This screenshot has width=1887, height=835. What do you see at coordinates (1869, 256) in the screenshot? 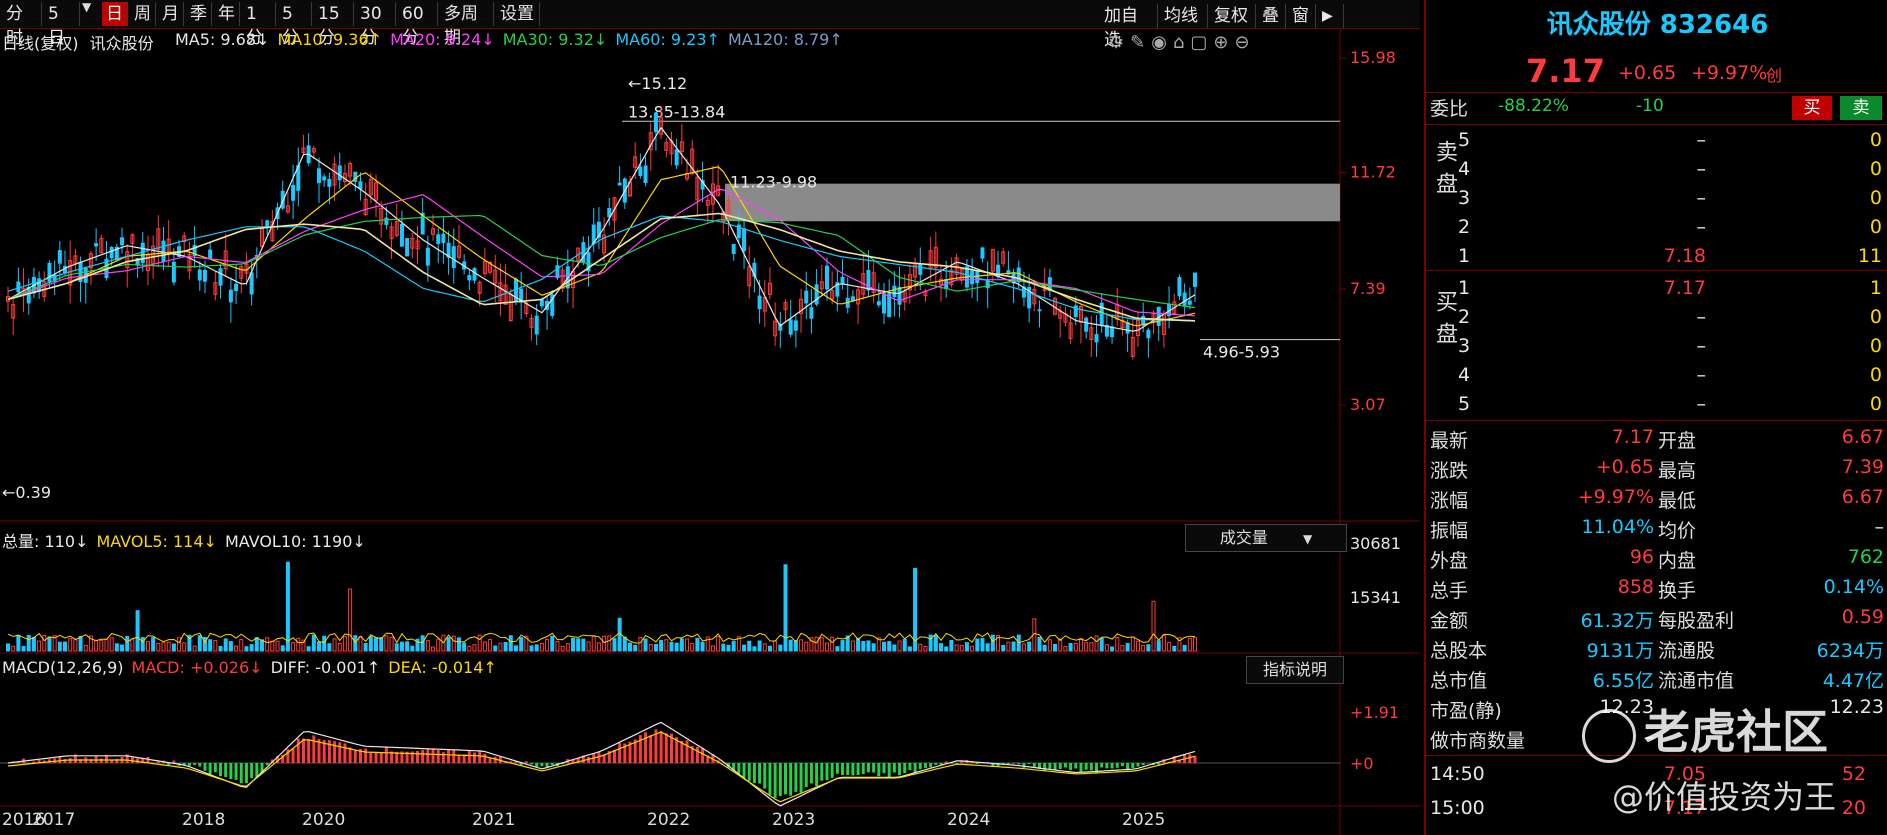
I see `sells-volume: 11` at bounding box center [1869, 256].